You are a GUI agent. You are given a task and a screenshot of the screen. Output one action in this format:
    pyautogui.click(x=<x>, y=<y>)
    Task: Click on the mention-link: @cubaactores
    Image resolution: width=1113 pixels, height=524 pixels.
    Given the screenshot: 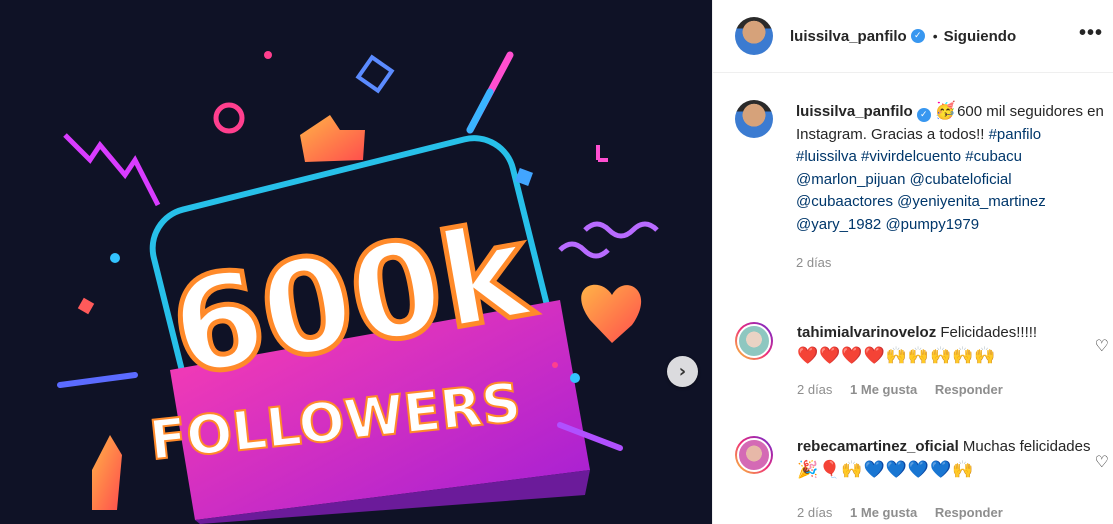 What is the action you would take?
    pyautogui.click(x=844, y=201)
    